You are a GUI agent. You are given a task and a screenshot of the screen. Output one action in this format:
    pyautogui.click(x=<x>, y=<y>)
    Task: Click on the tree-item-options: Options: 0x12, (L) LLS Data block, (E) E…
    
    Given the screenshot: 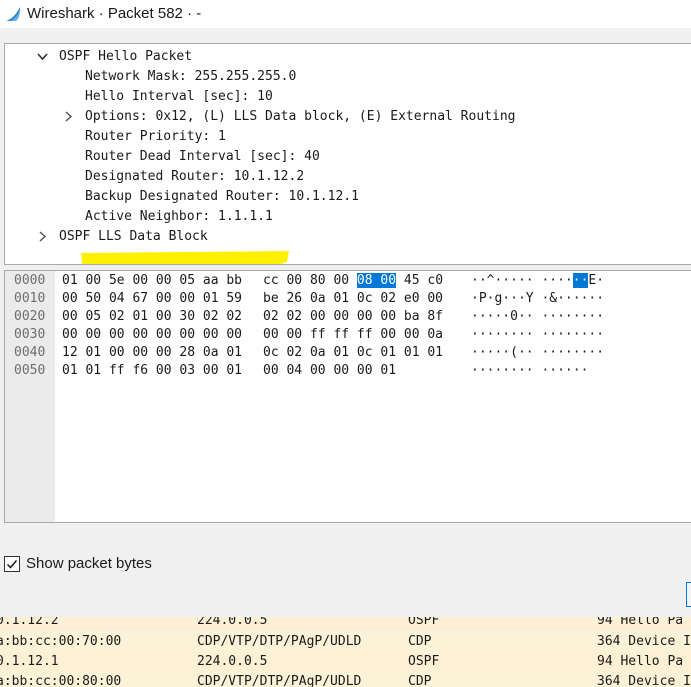 What is the action you would take?
    pyautogui.click(x=300, y=117)
    